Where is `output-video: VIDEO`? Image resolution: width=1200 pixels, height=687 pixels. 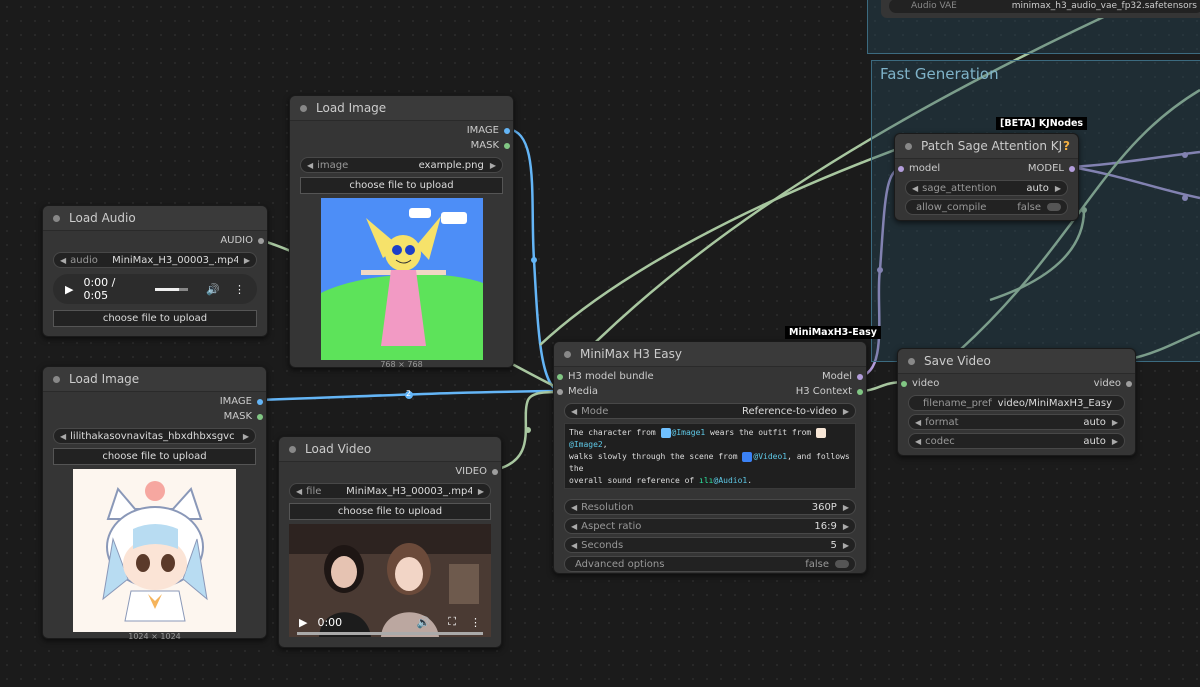 output-video: VIDEO is located at coordinates (390, 472).